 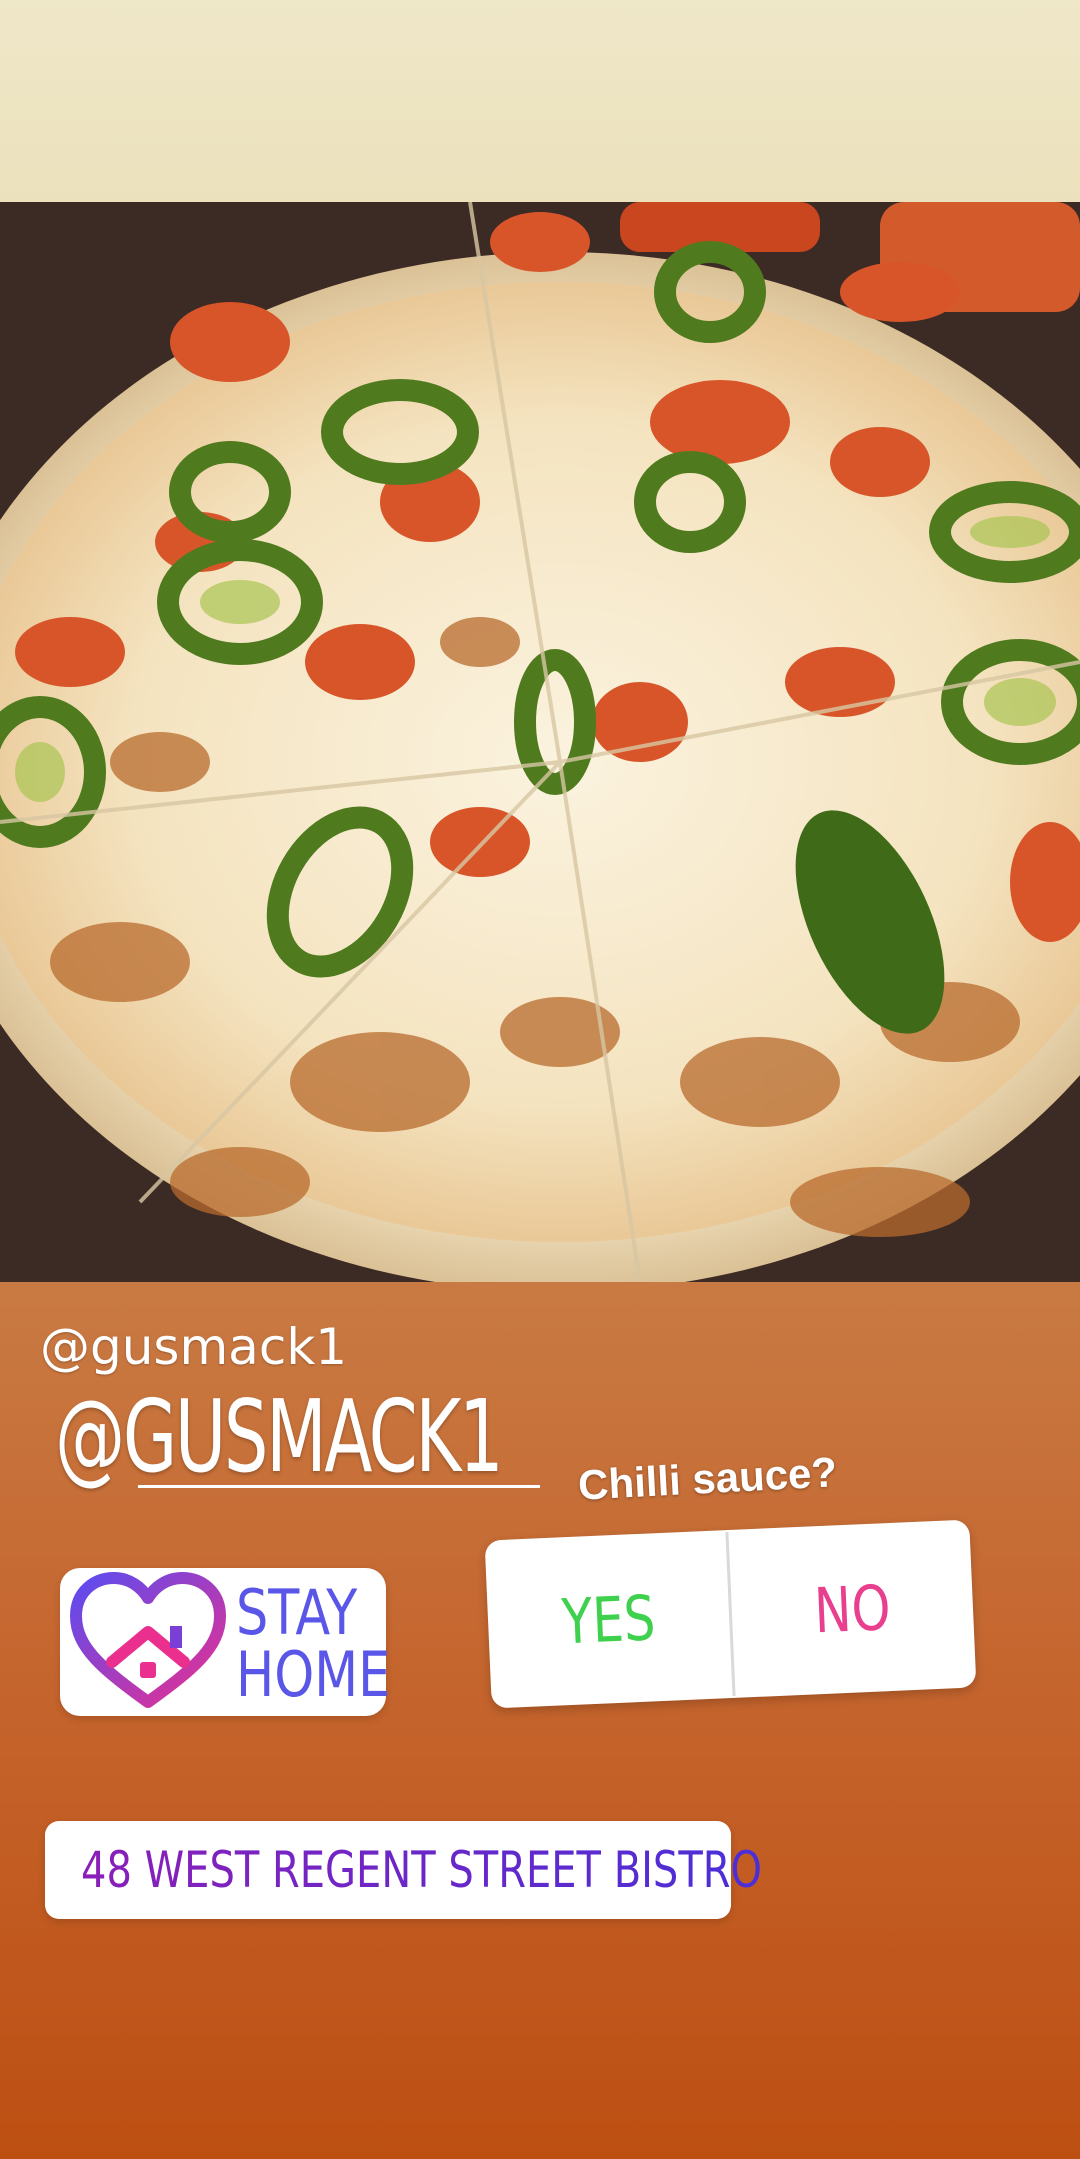 What do you see at coordinates (422, 1870) in the screenshot?
I see `location-label: 48 WEST REGENT STREET BISTRO` at bounding box center [422, 1870].